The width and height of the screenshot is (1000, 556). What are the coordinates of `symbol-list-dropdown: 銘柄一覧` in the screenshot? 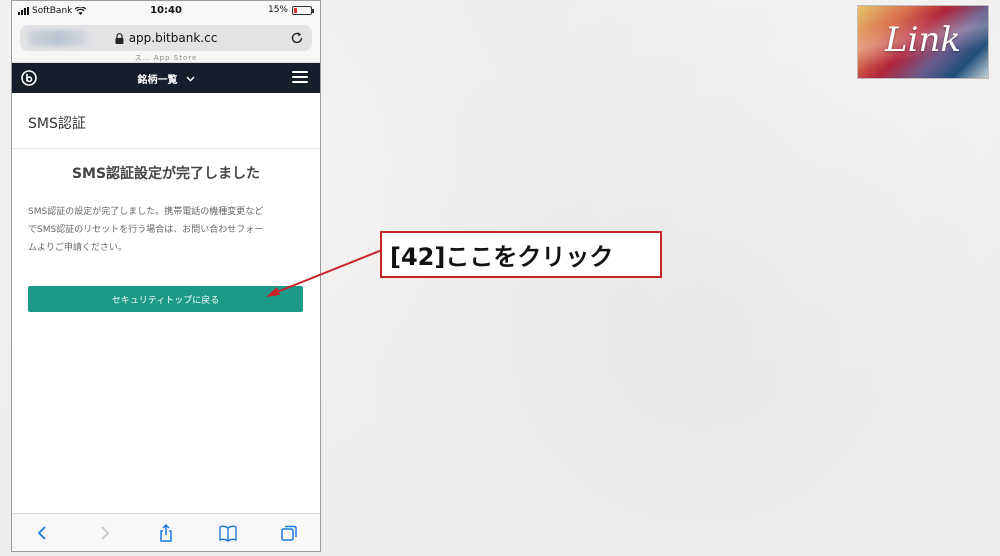 It's located at (166, 78).